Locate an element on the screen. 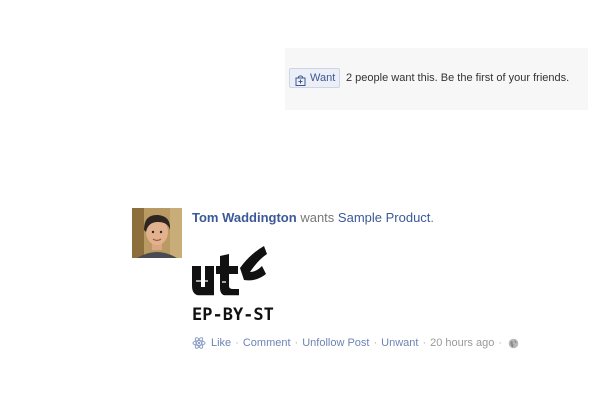  like-link: Like is located at coordinates (221, 343).